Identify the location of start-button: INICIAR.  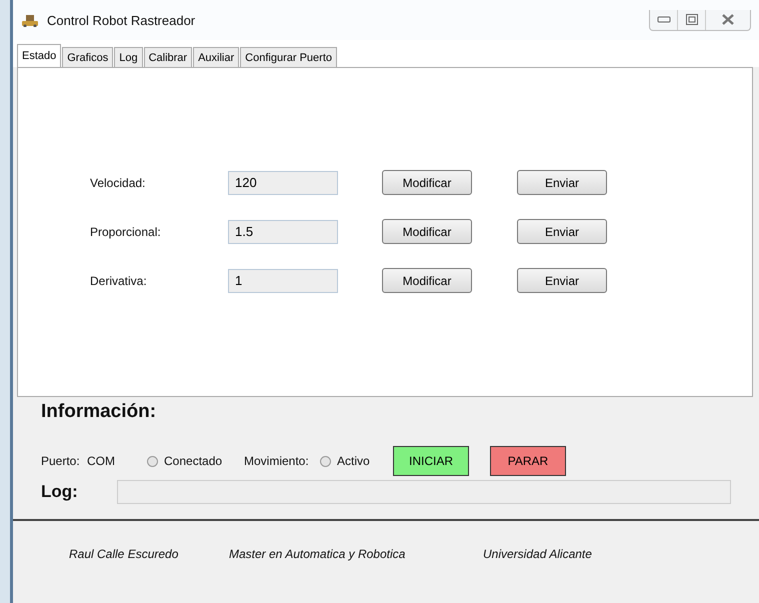
(431, 461).